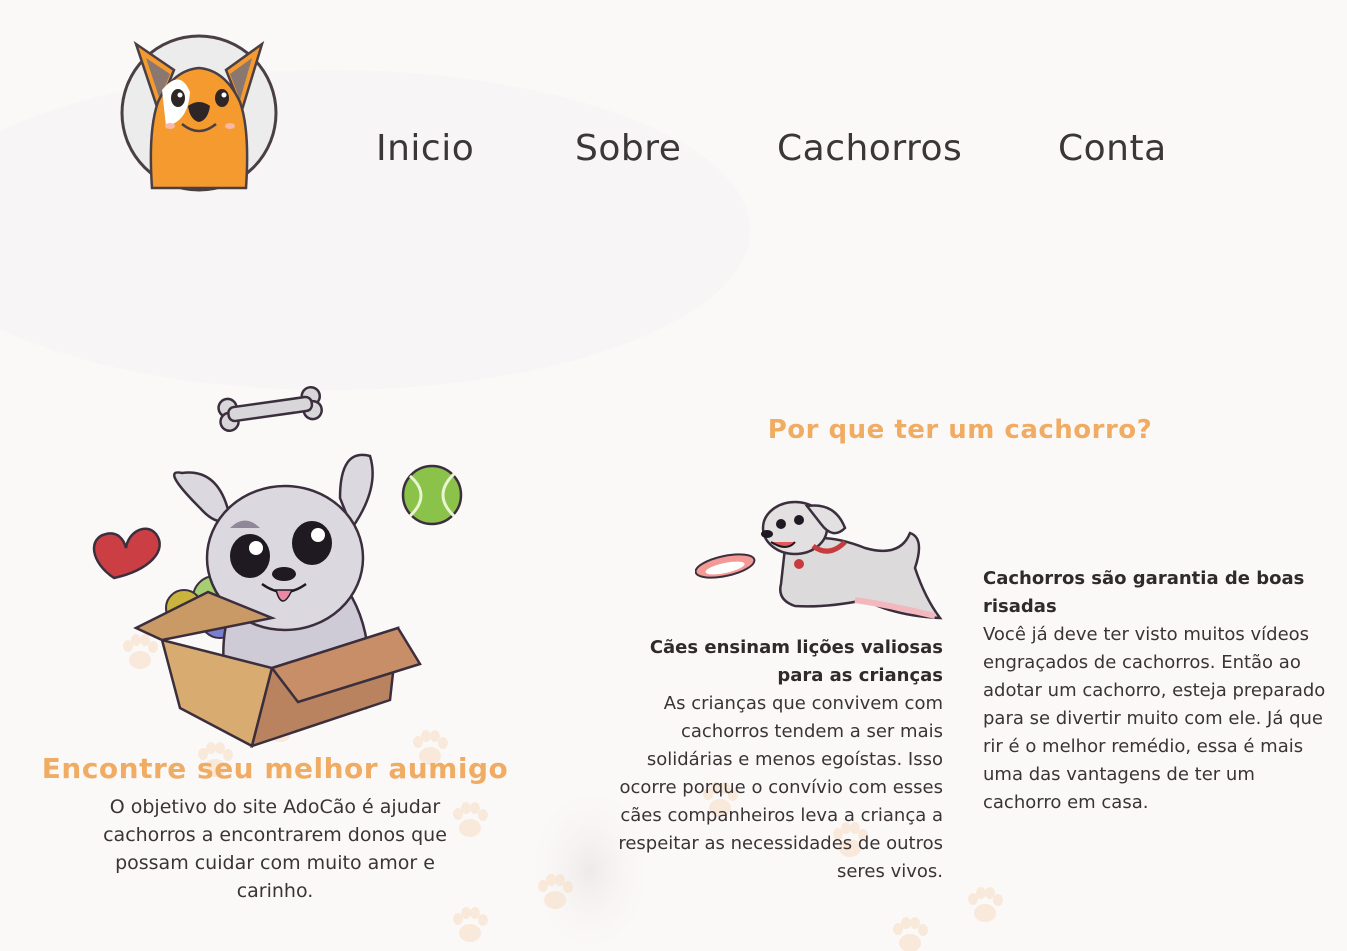 The image size is (1347, 951). I want to click on nav-link-cachorros: Cachorros, so click(869, 148).